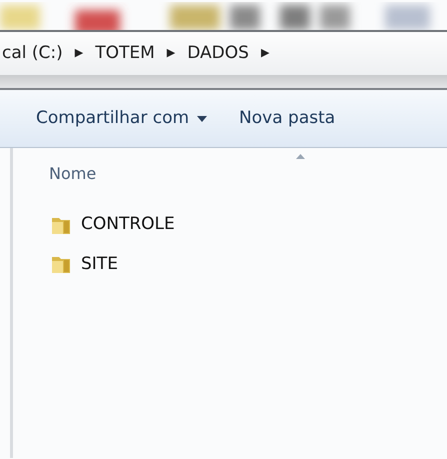  What do you see at coordinates (61, 264) in the screenshot?
I see `folder-icon` at bounding box center [61, 264].